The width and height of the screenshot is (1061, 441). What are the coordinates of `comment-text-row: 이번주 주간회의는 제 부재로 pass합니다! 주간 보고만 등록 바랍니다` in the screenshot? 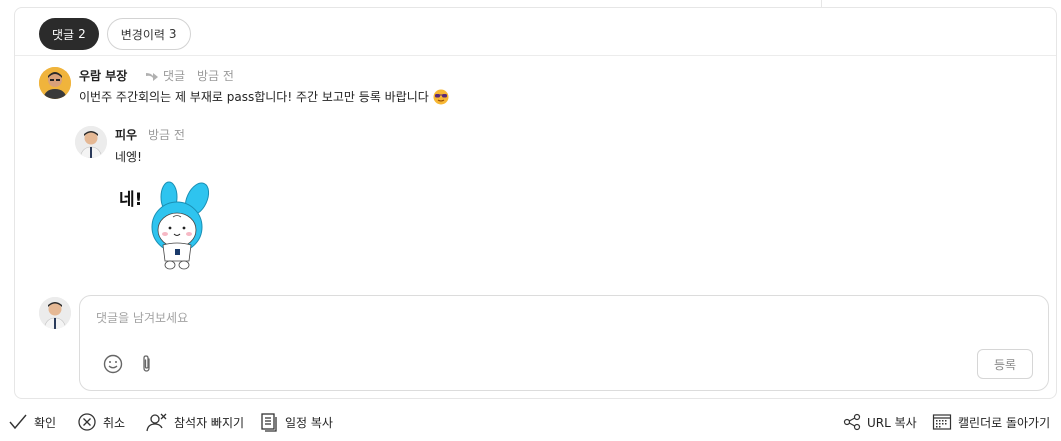 It's located at (264, 96).